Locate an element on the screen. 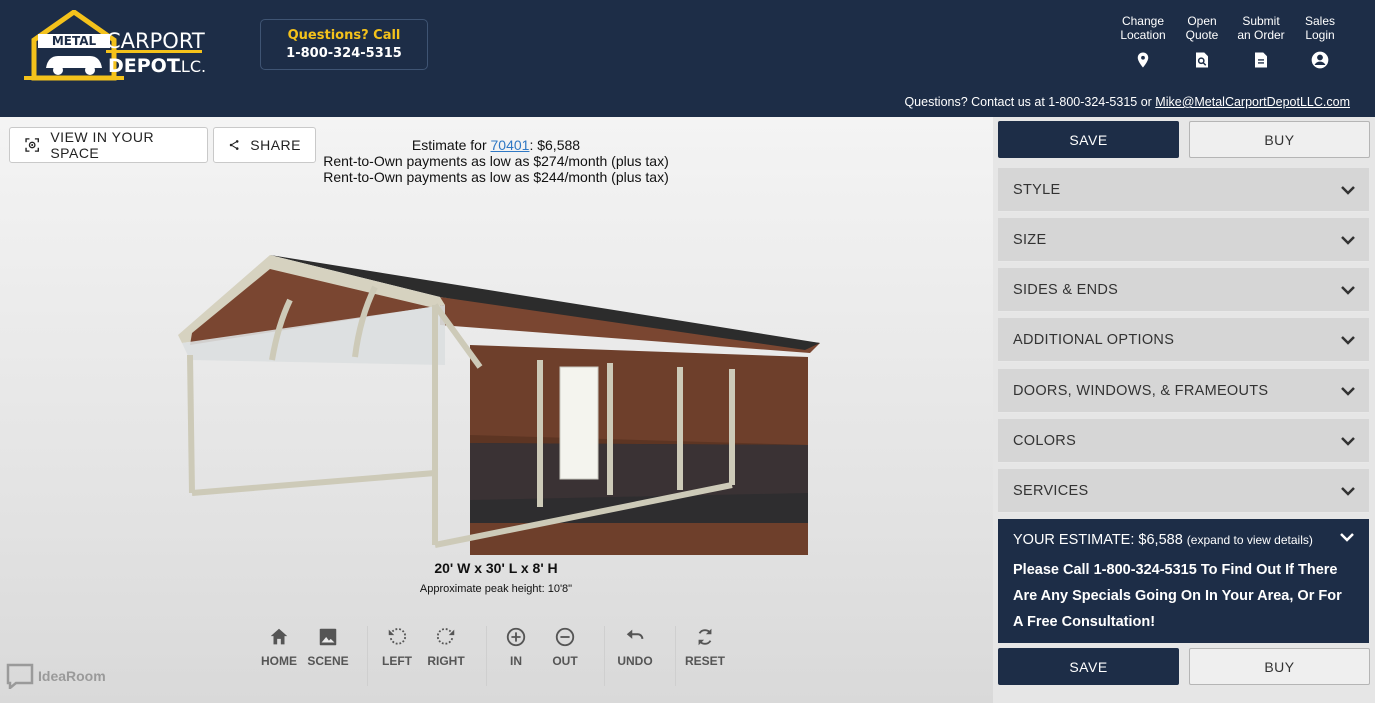 Image resolution: width=1375 pixels, height=703 pixels. nav-label: Open is located at coordinates (1202, 21).